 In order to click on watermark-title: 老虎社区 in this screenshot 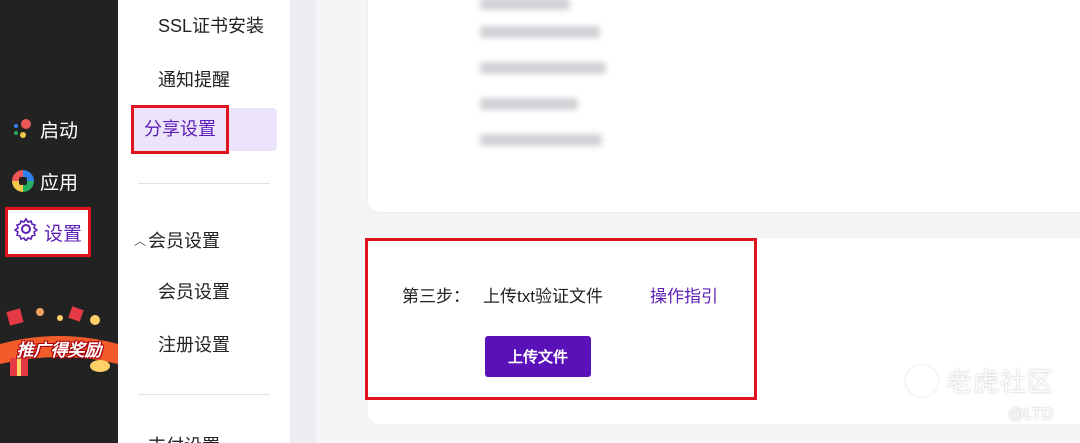, I will do `click(1000, 382)`.